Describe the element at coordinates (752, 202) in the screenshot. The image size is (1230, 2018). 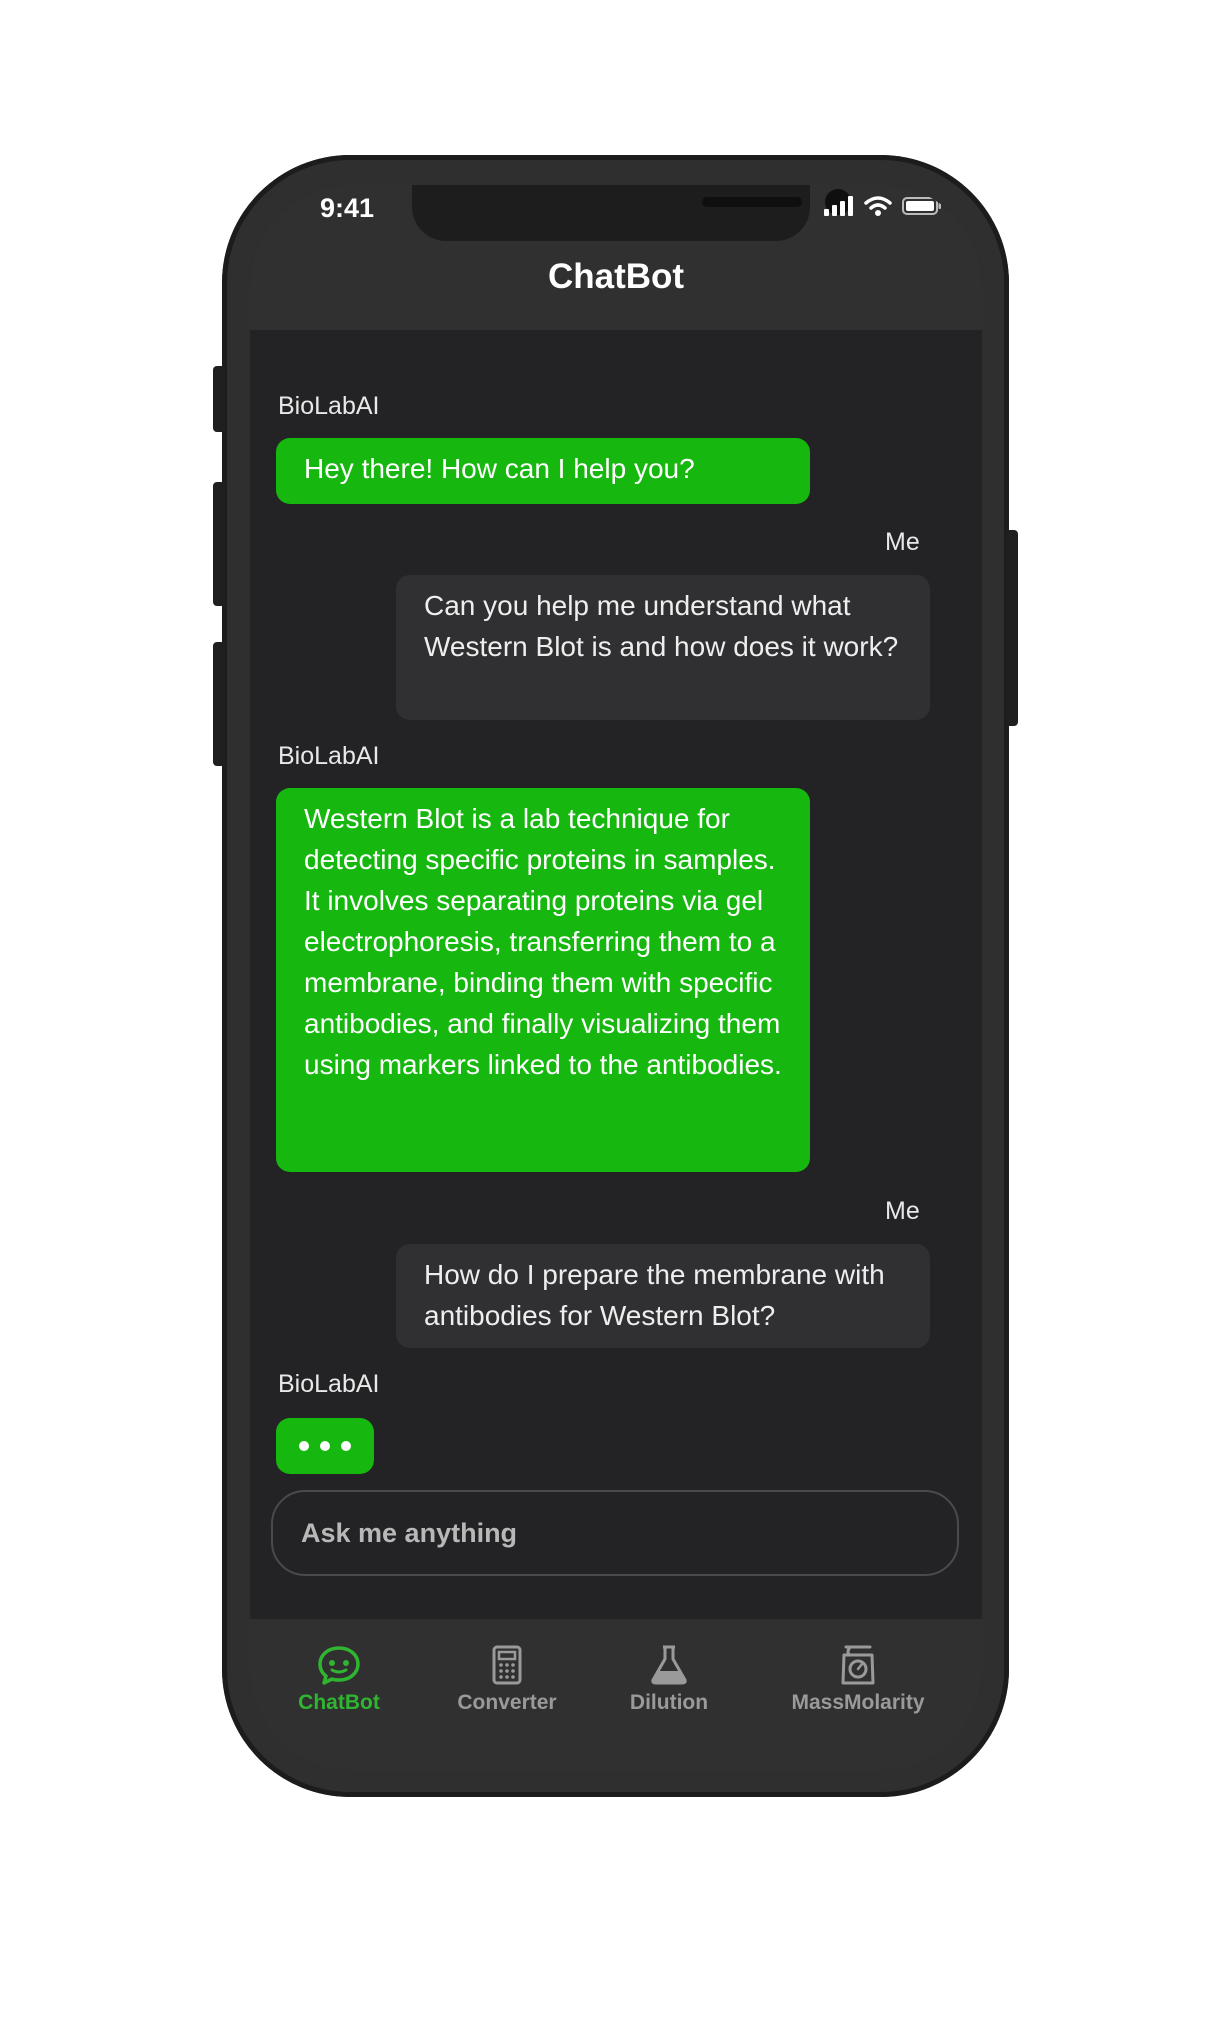
I see `speaker` at that location.